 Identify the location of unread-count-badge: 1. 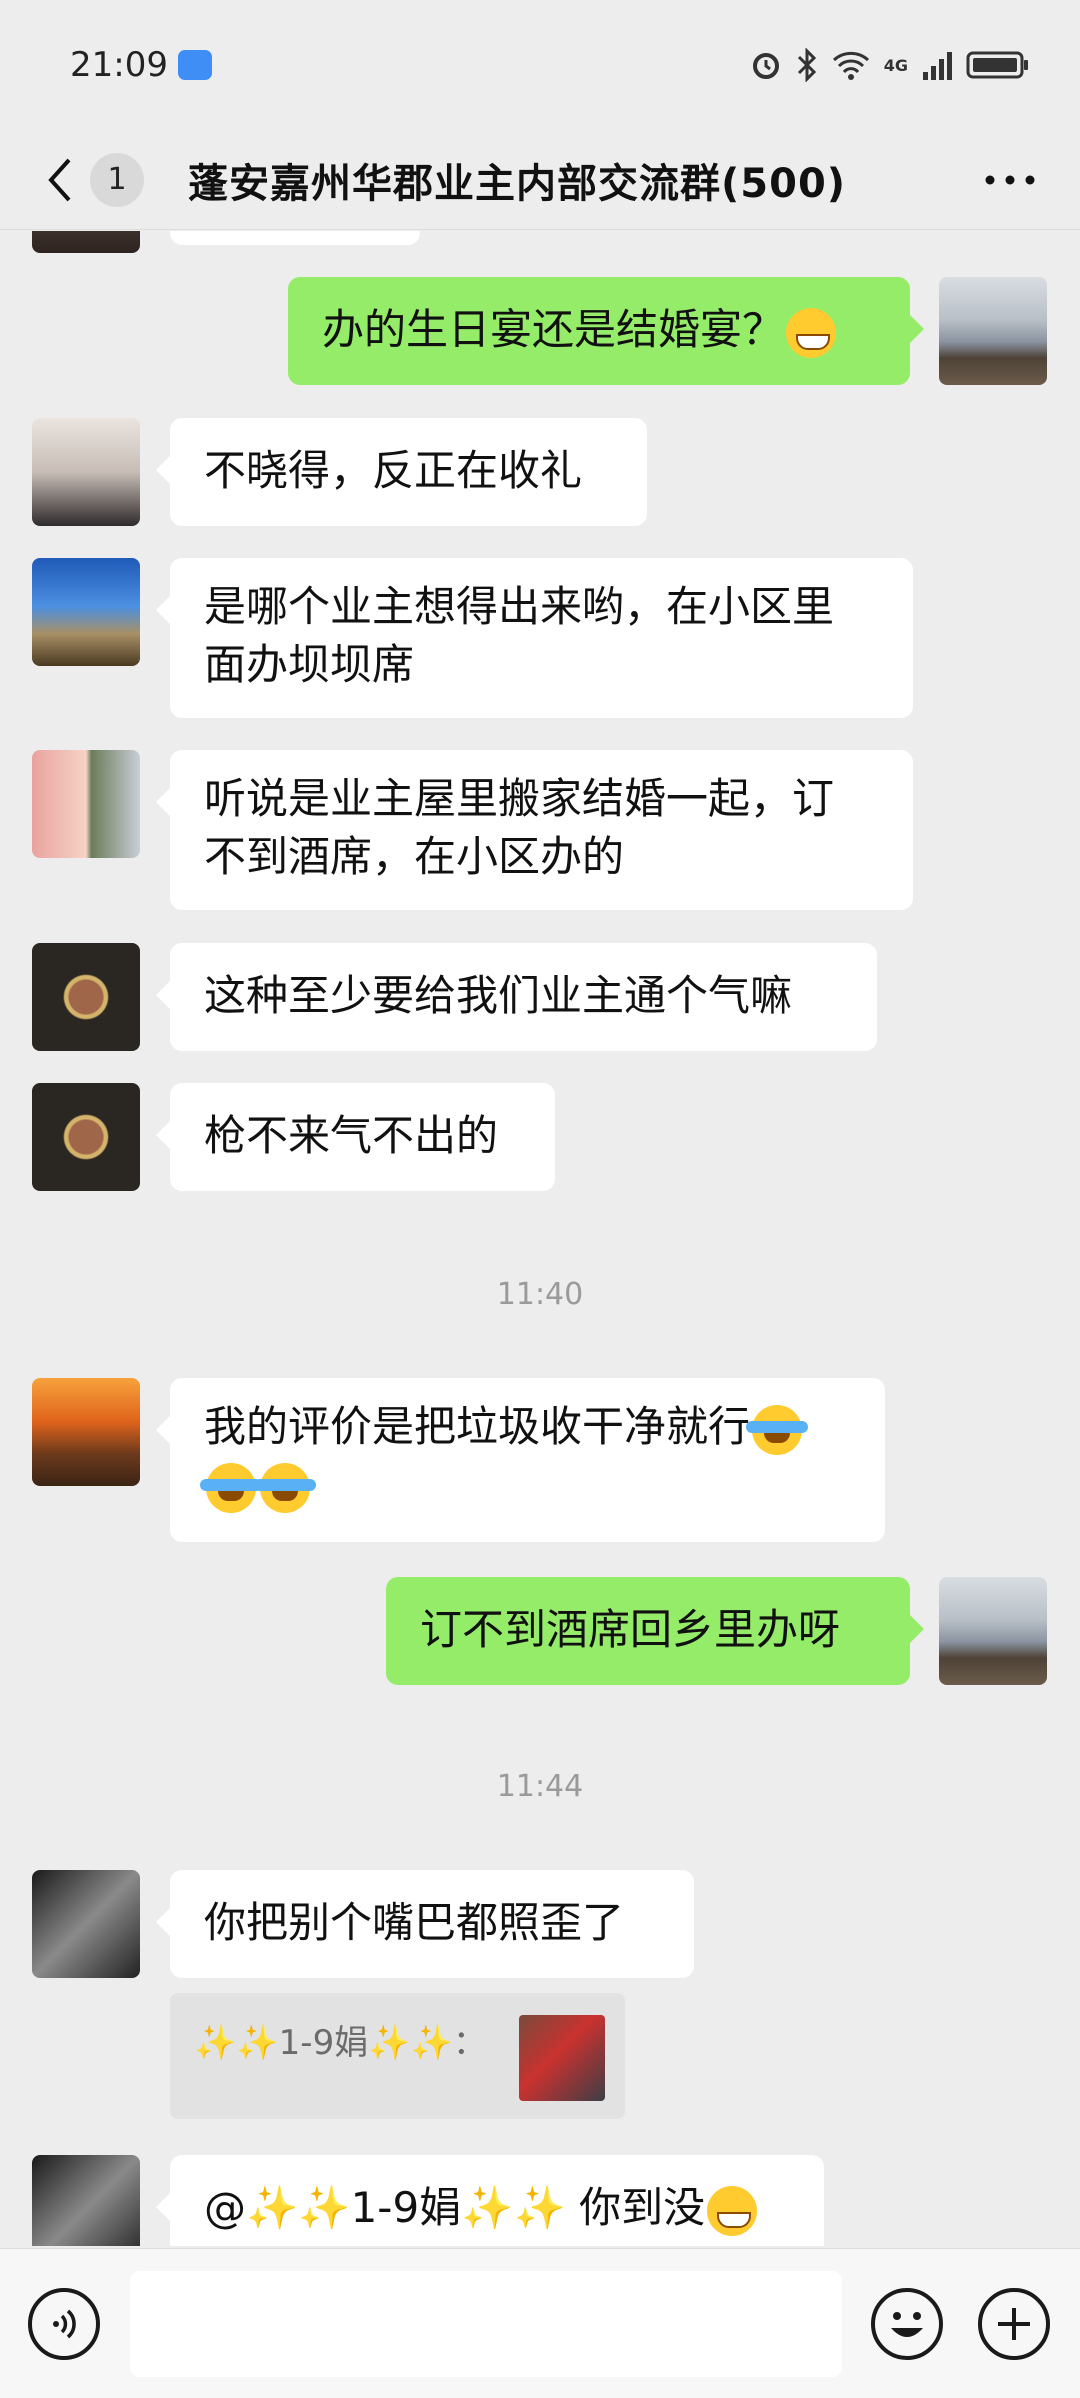
(117, 179).